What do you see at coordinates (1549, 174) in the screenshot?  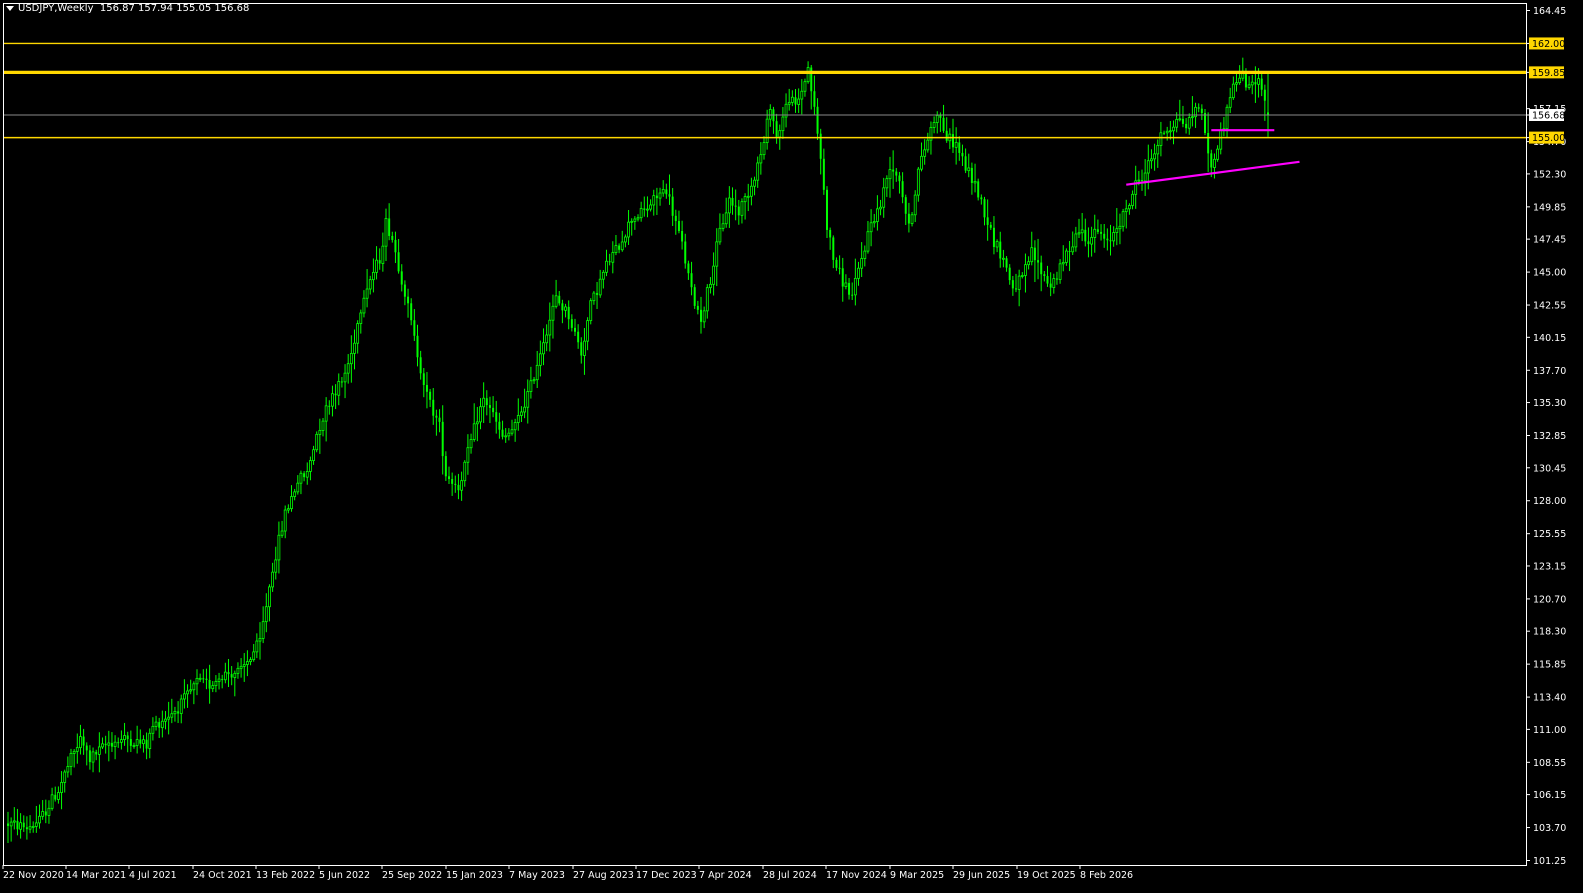 I see `y-tick-label: 152.30` at bounding box center [1549, 174].